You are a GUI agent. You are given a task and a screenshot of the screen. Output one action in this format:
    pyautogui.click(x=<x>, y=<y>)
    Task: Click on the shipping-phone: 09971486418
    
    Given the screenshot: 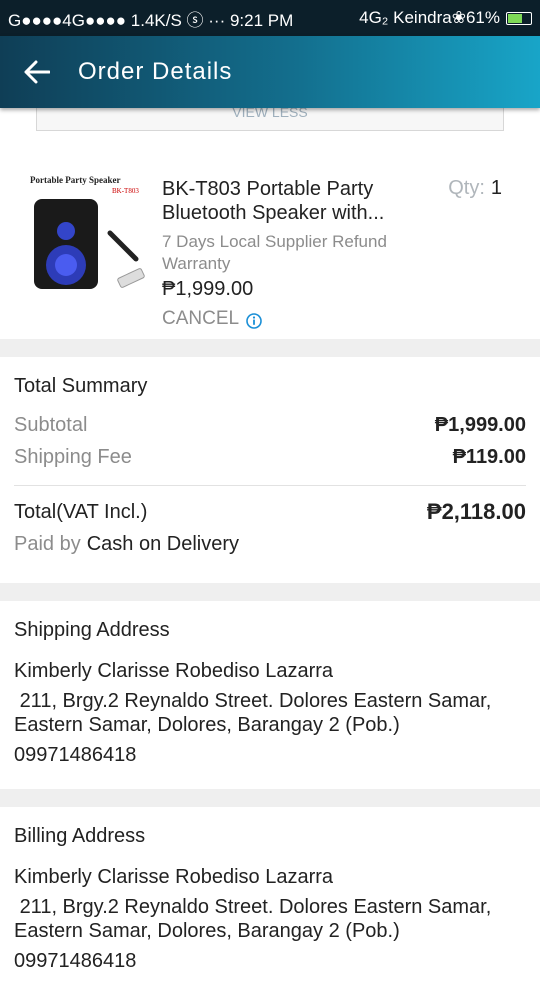 What is the action you would take?
    pyautogui.click(x=75, y=755)
    